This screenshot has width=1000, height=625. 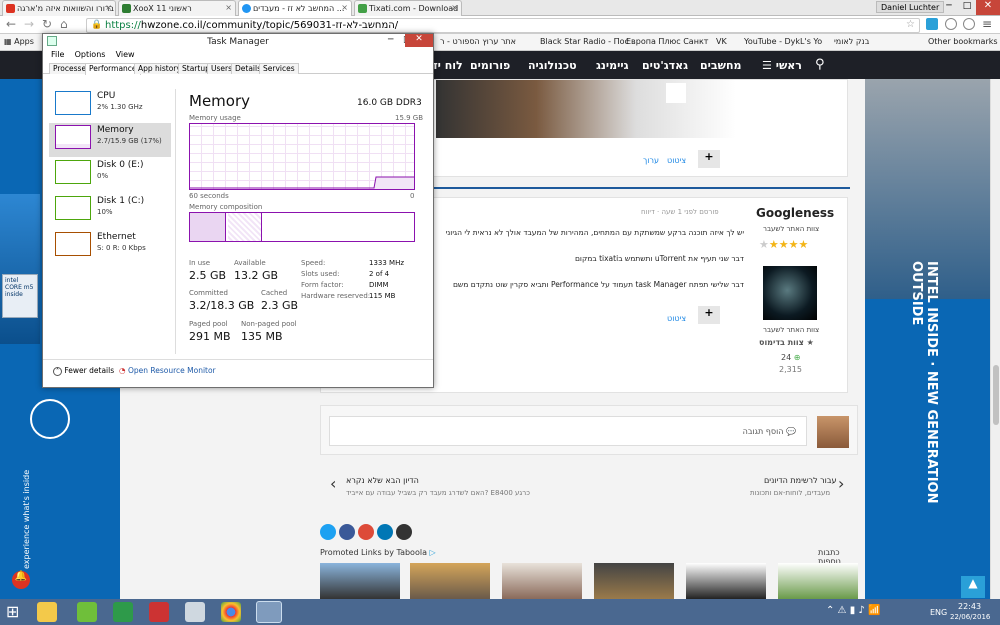 I want to click on chevron-right-icon: ›, so click(x=841, y=483).